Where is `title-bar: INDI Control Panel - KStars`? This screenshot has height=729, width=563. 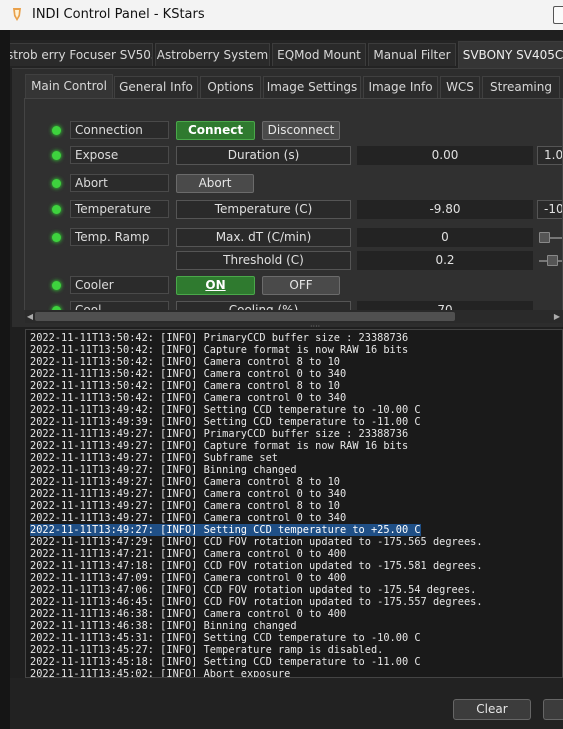
title-bar: INDI Control Panel - KStars is located at coordinates (281, 15).